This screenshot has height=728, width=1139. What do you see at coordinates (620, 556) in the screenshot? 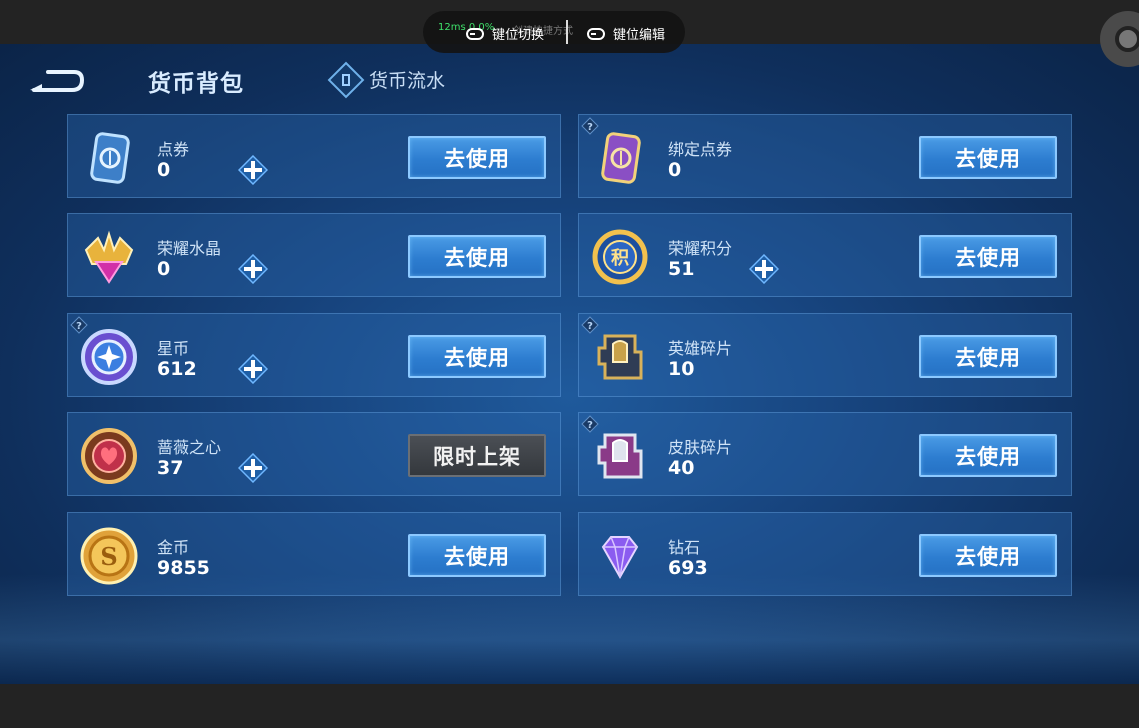
I see `diamond-icon` at bounding box center [620, 556].